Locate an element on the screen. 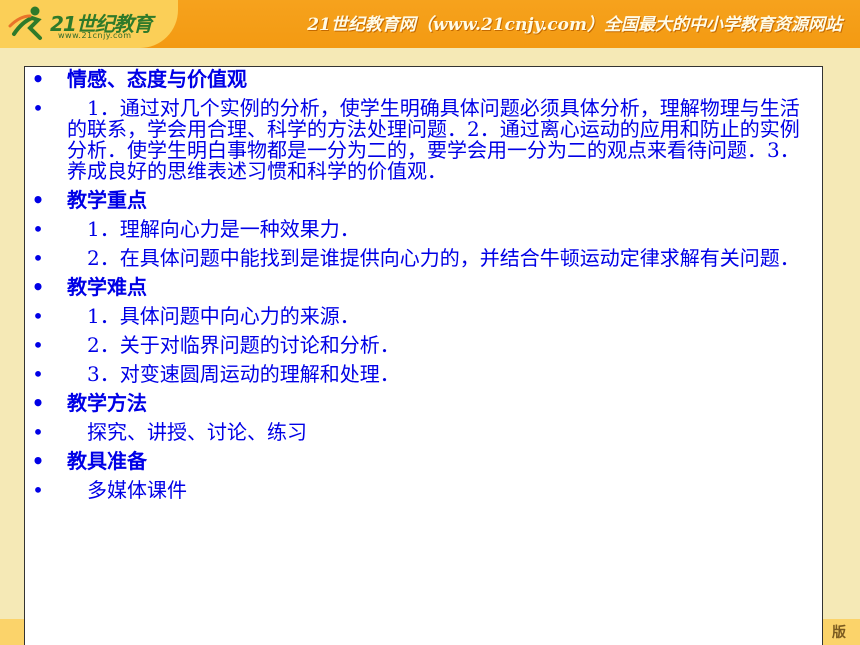 This screenshot has width=860, height=645. list-item: • 探究、讲授、讨论、练习 is located at coordinates (423, 432).